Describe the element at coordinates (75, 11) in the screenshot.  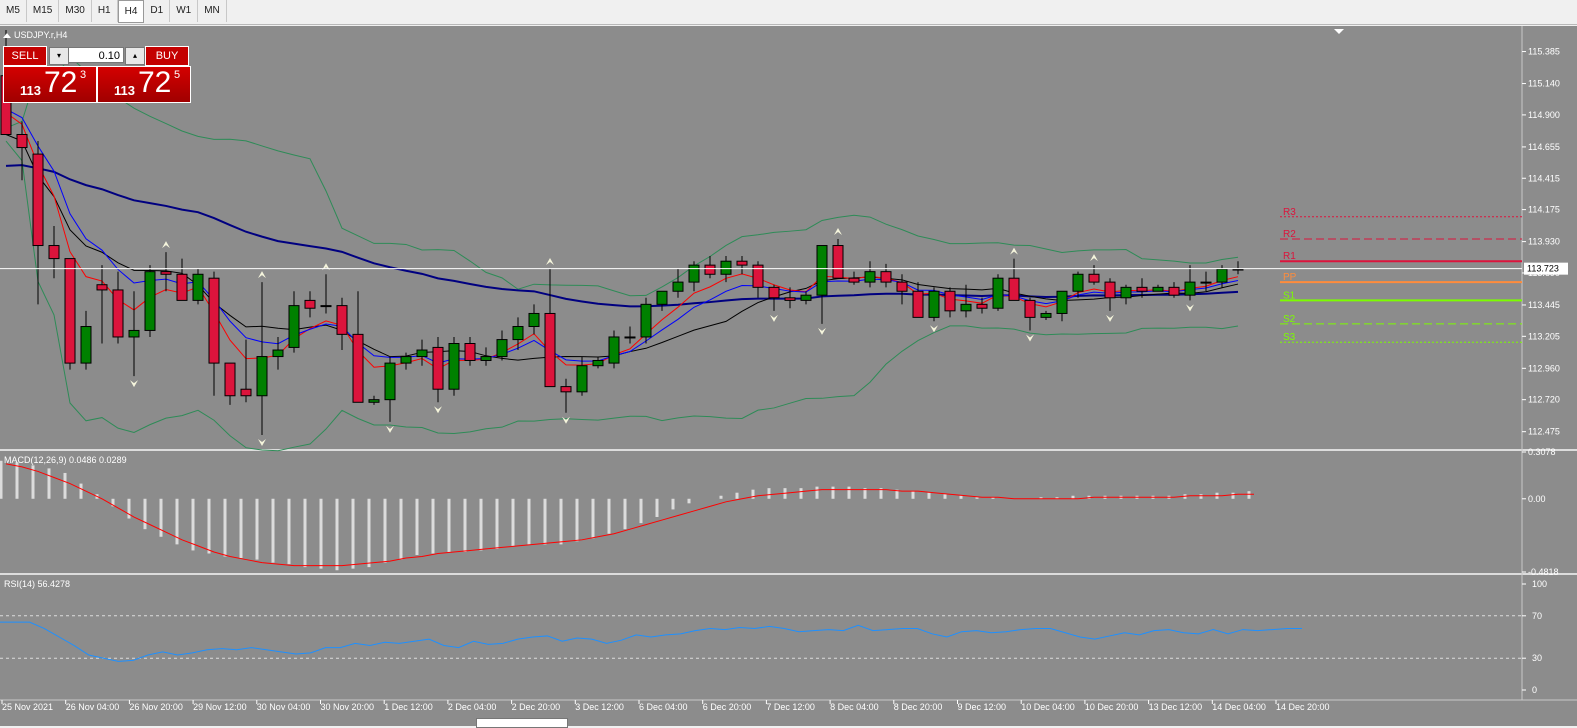
I see `timeframe-m30-button: M30` at that location.